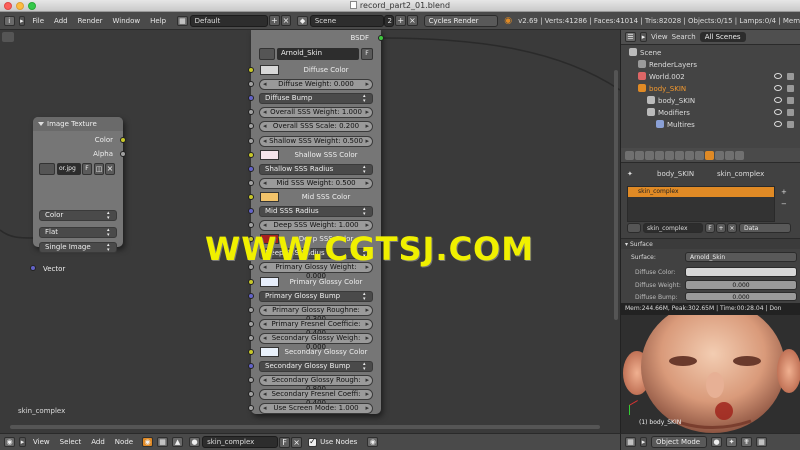  Describe the element at coordinates (251, 141) in the screenshot. I see `shallow-sss-weight-socket` at that location.